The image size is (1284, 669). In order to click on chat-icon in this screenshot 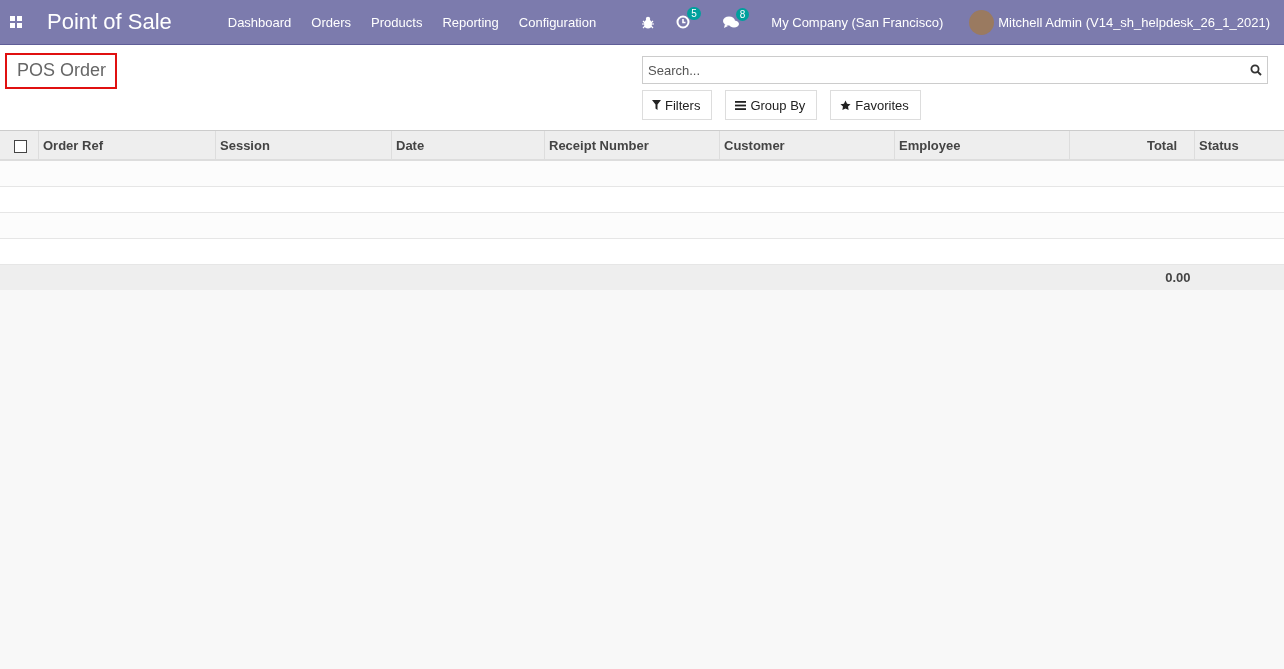, I will do `click(730, 22)`.